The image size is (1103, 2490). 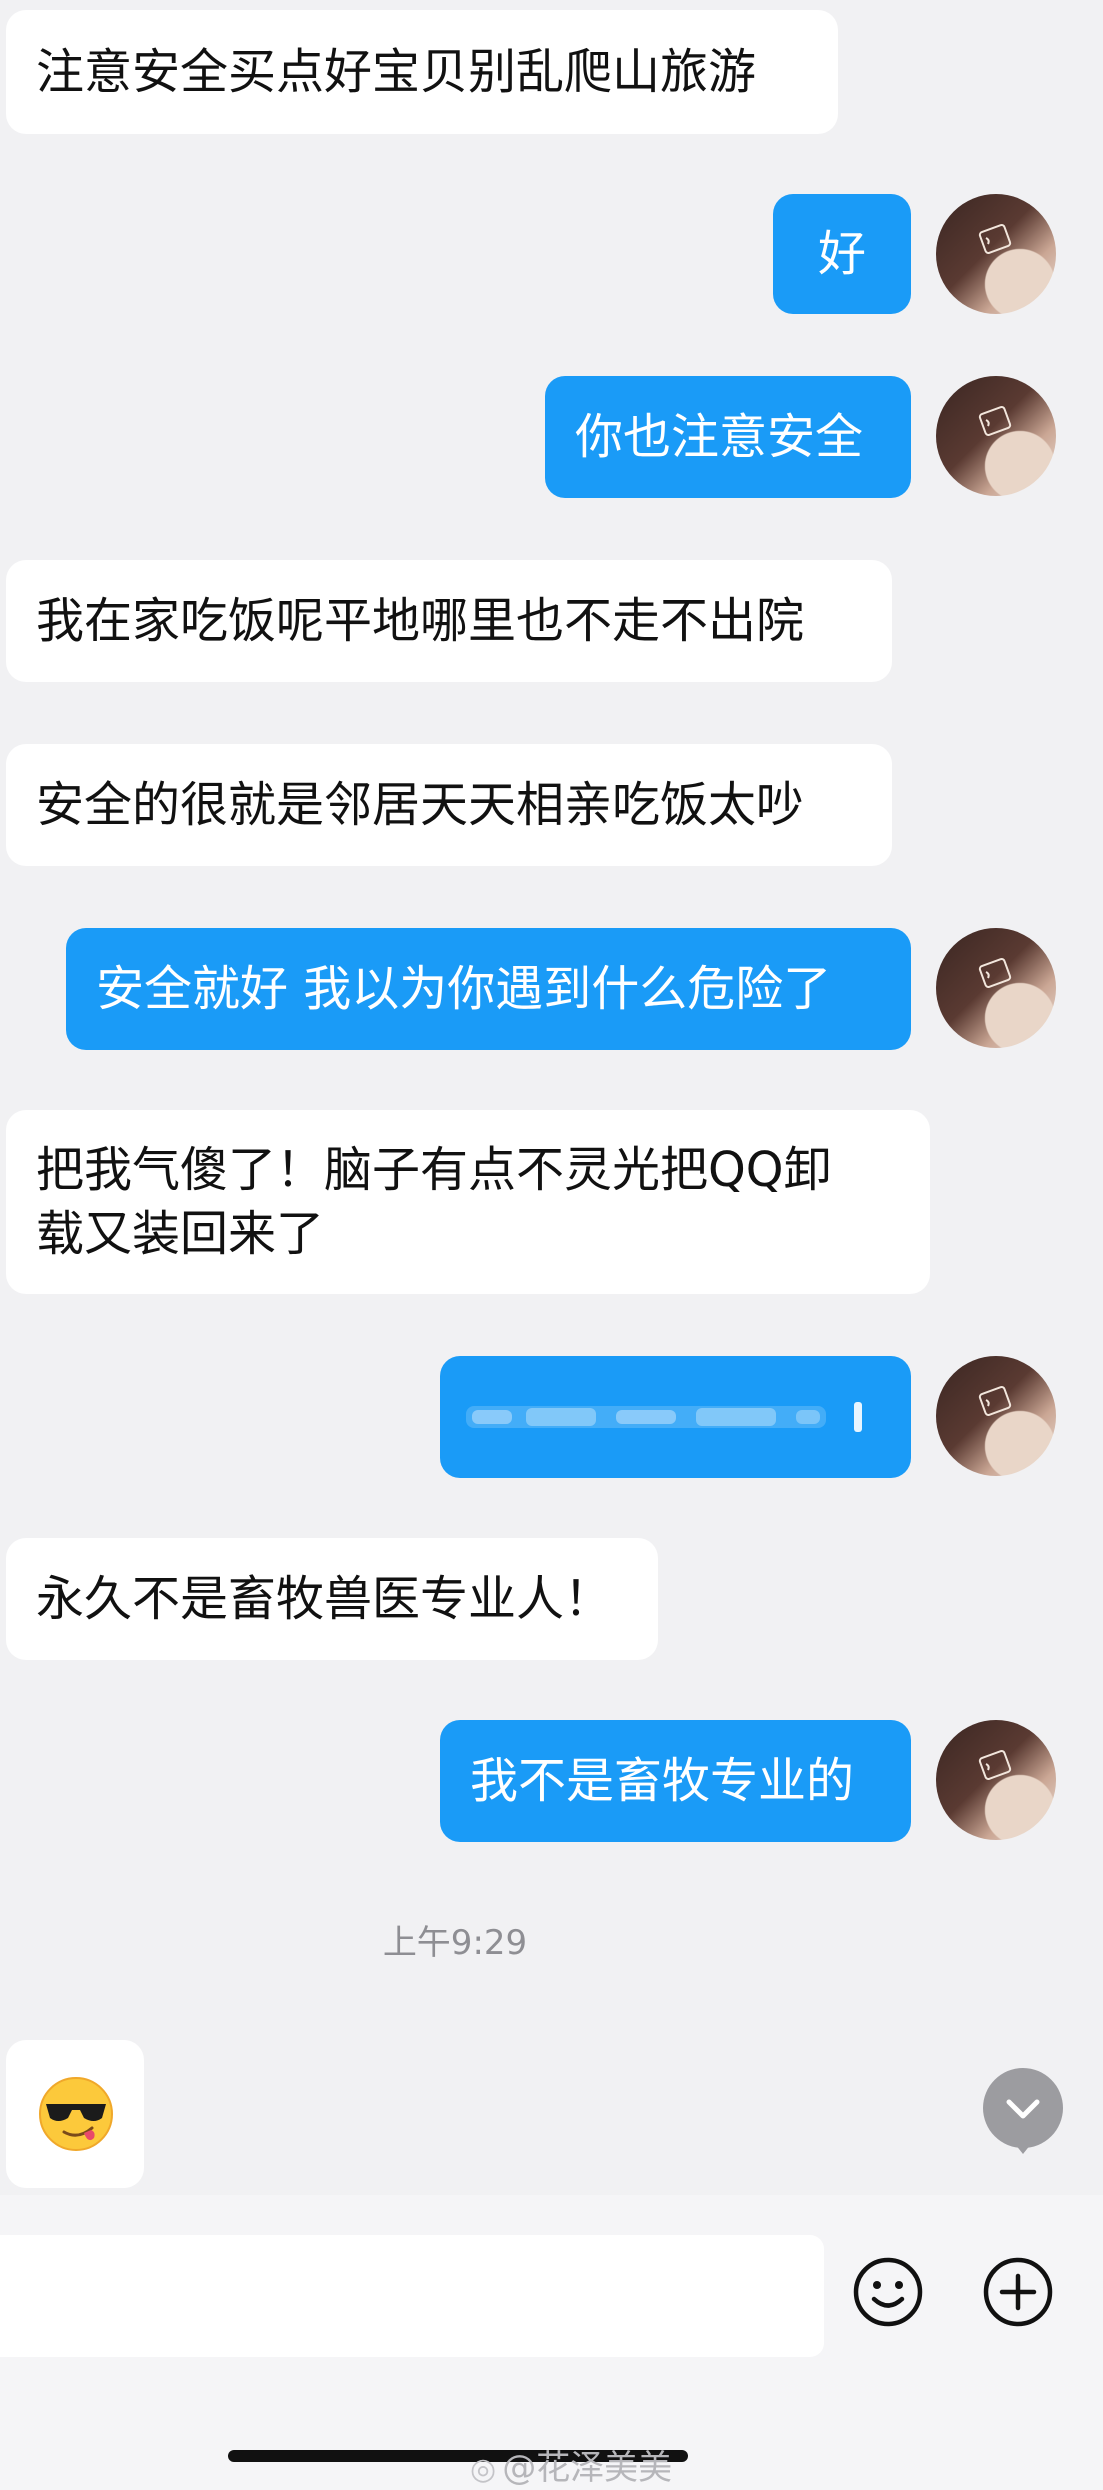 I want to click on message-timestamp: 上午9:29, so click(x=455, y=1943).